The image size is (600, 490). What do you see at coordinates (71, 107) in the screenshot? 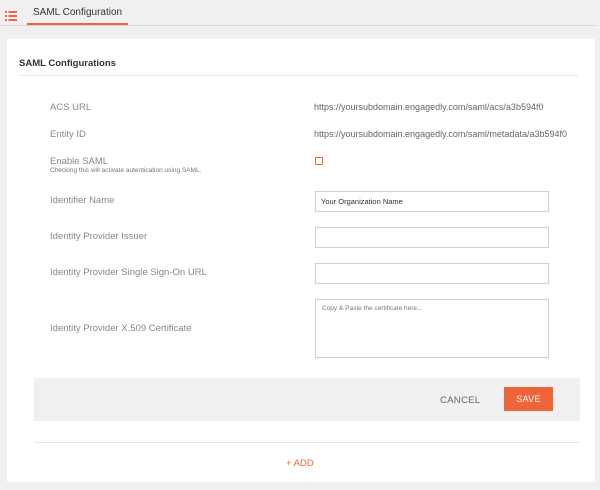
I see `acs-url-label: ACS URL` at bounding box center [71, 107].